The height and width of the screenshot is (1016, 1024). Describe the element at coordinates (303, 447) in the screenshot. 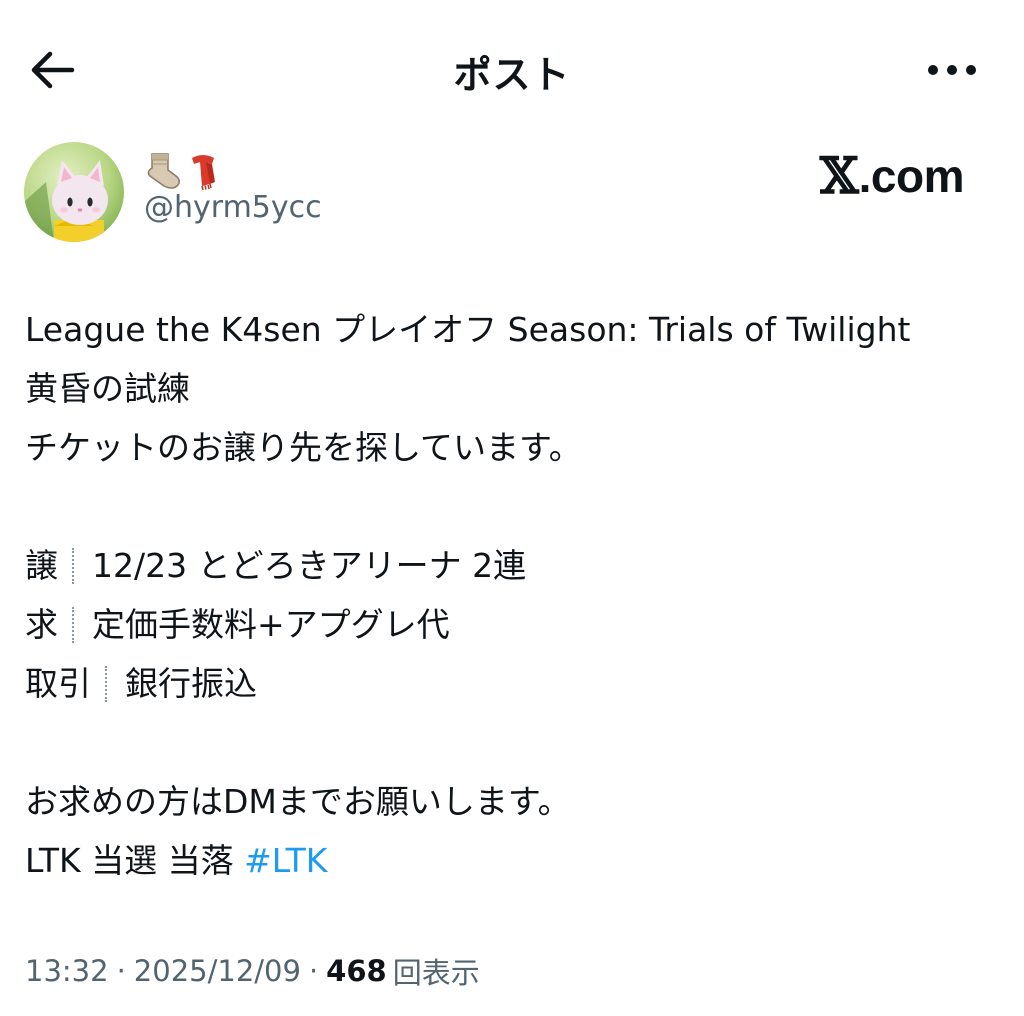

I see `post-line: チケットのお譲り先を探しています。` at that location.